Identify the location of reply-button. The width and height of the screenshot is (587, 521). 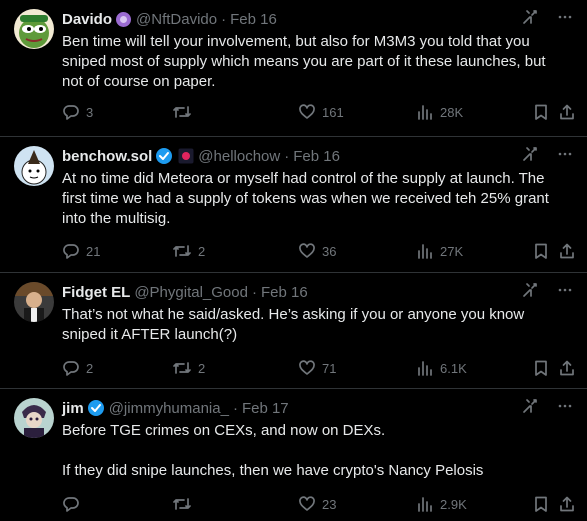
(74, 504).